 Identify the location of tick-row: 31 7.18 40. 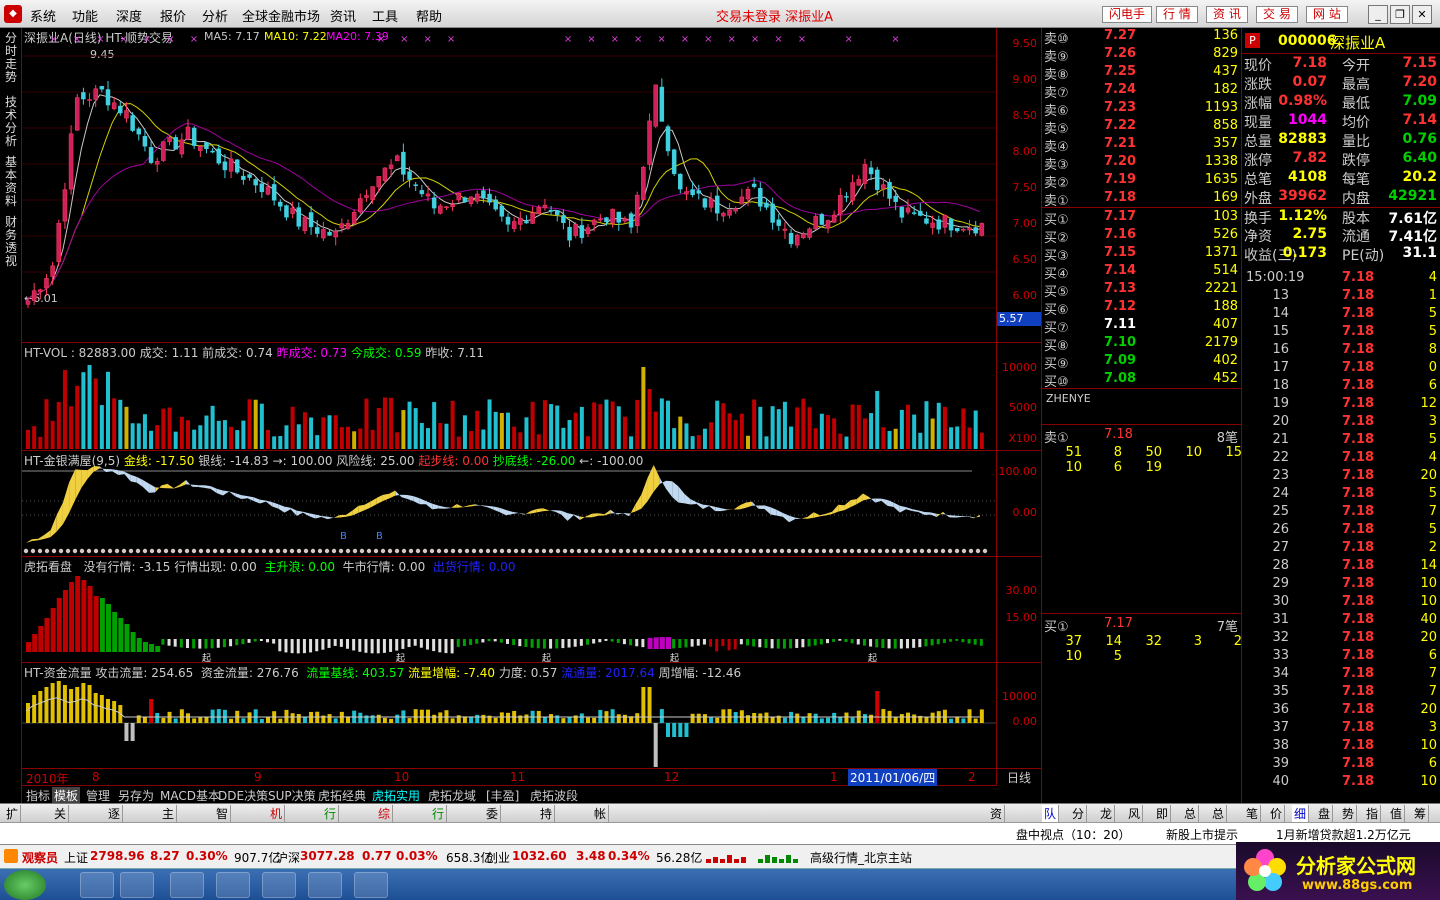
(1341, 621).